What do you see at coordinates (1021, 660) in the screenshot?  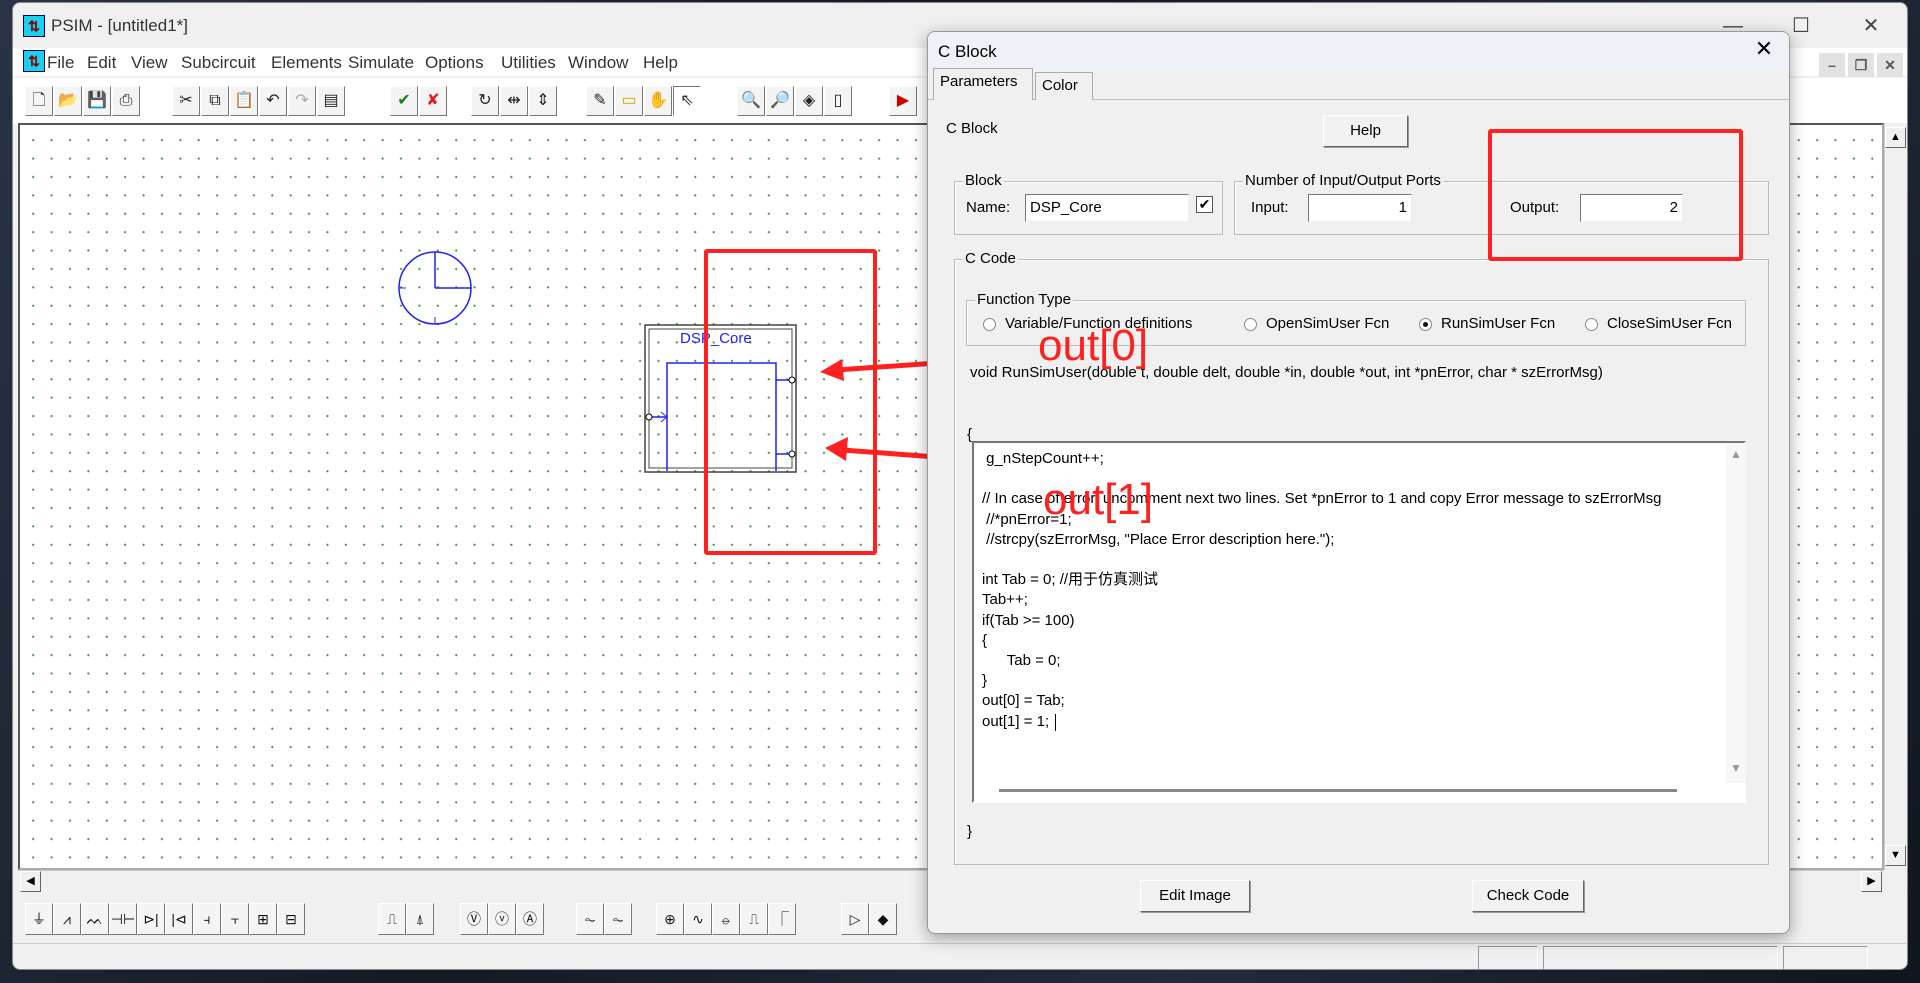 I see `code-line: Tab = 0;` at bounding box center [1021, 660].